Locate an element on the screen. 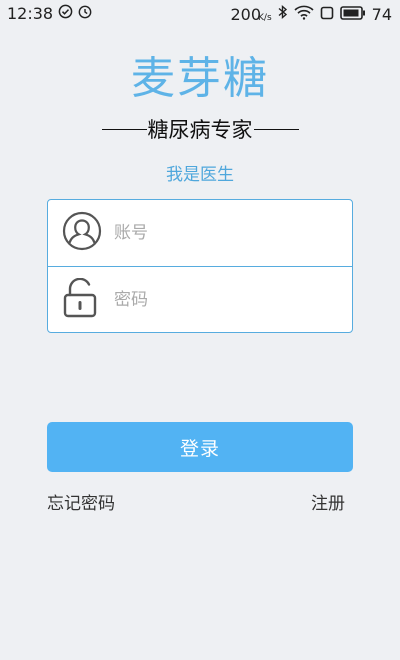 The width and height of the screenshot is (400, 660). status-right: 200K/s 74 is located at coordinates (311, 14).